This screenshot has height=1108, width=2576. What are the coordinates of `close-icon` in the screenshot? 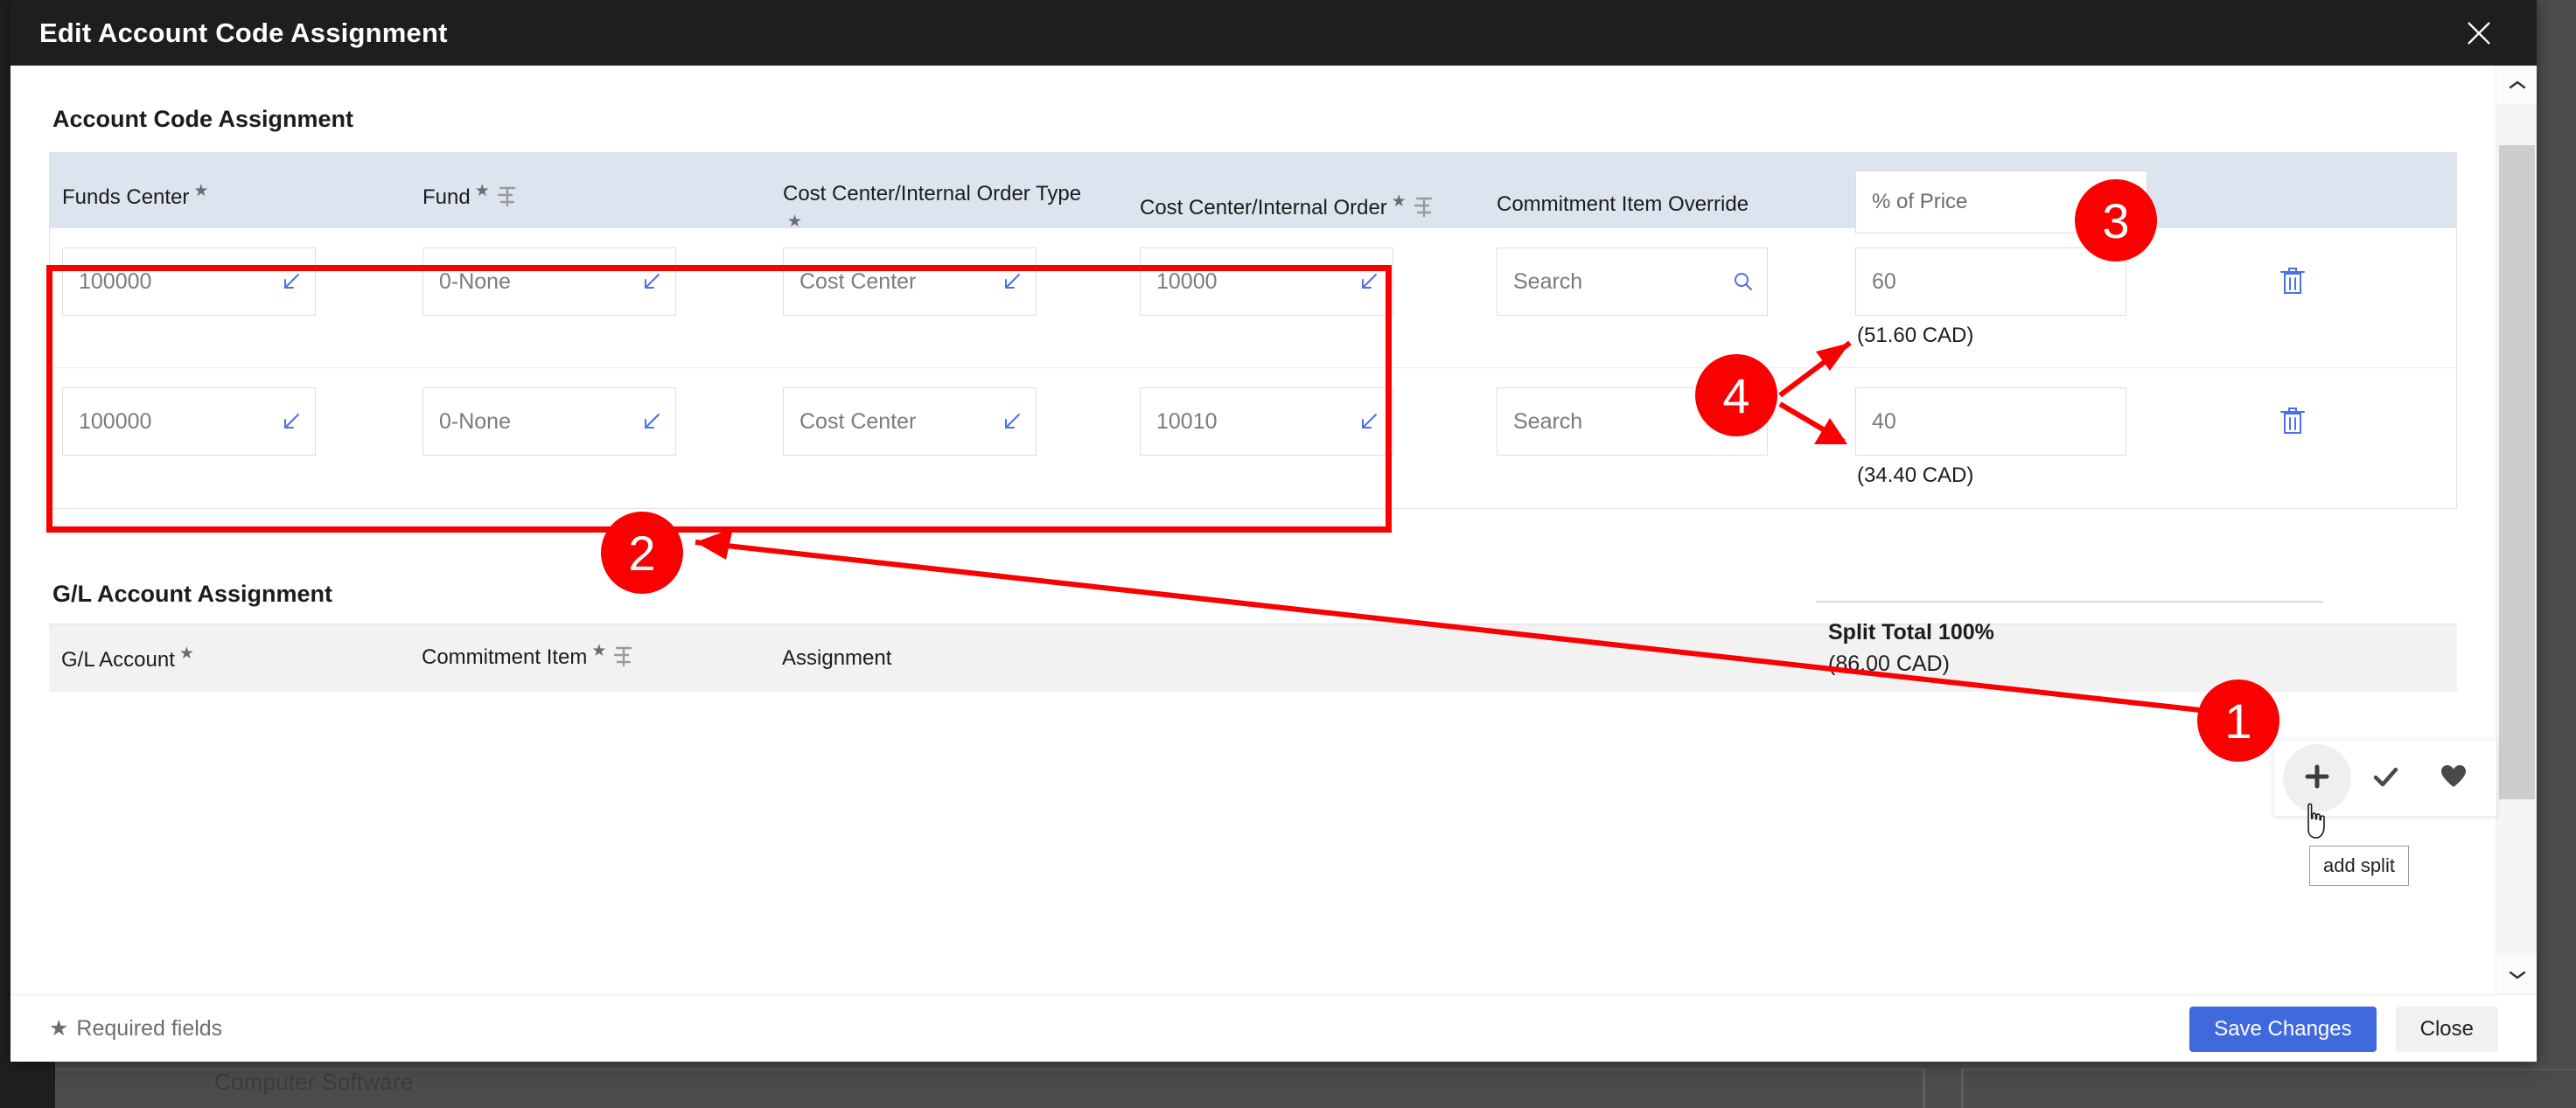 It's located at (2479, 33).